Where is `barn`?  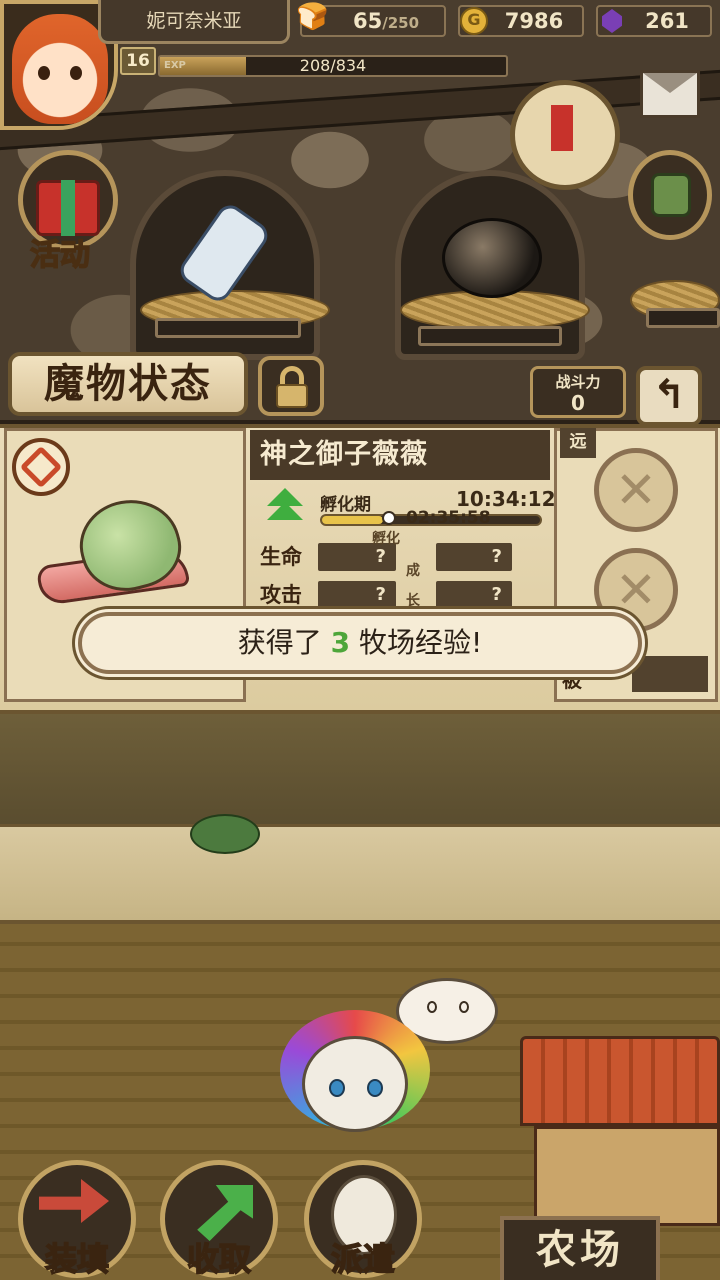
barn is located at coordinates (620, 1136).